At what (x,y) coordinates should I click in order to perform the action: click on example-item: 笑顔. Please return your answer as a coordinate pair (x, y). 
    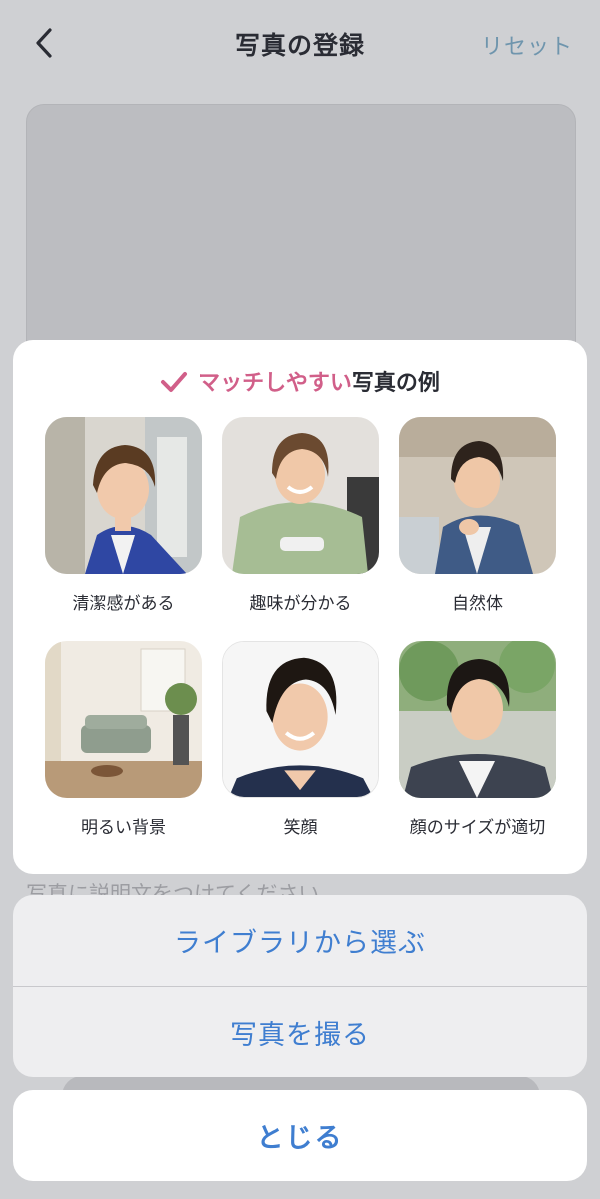
    Looking at the image, I should click on (300, 739).